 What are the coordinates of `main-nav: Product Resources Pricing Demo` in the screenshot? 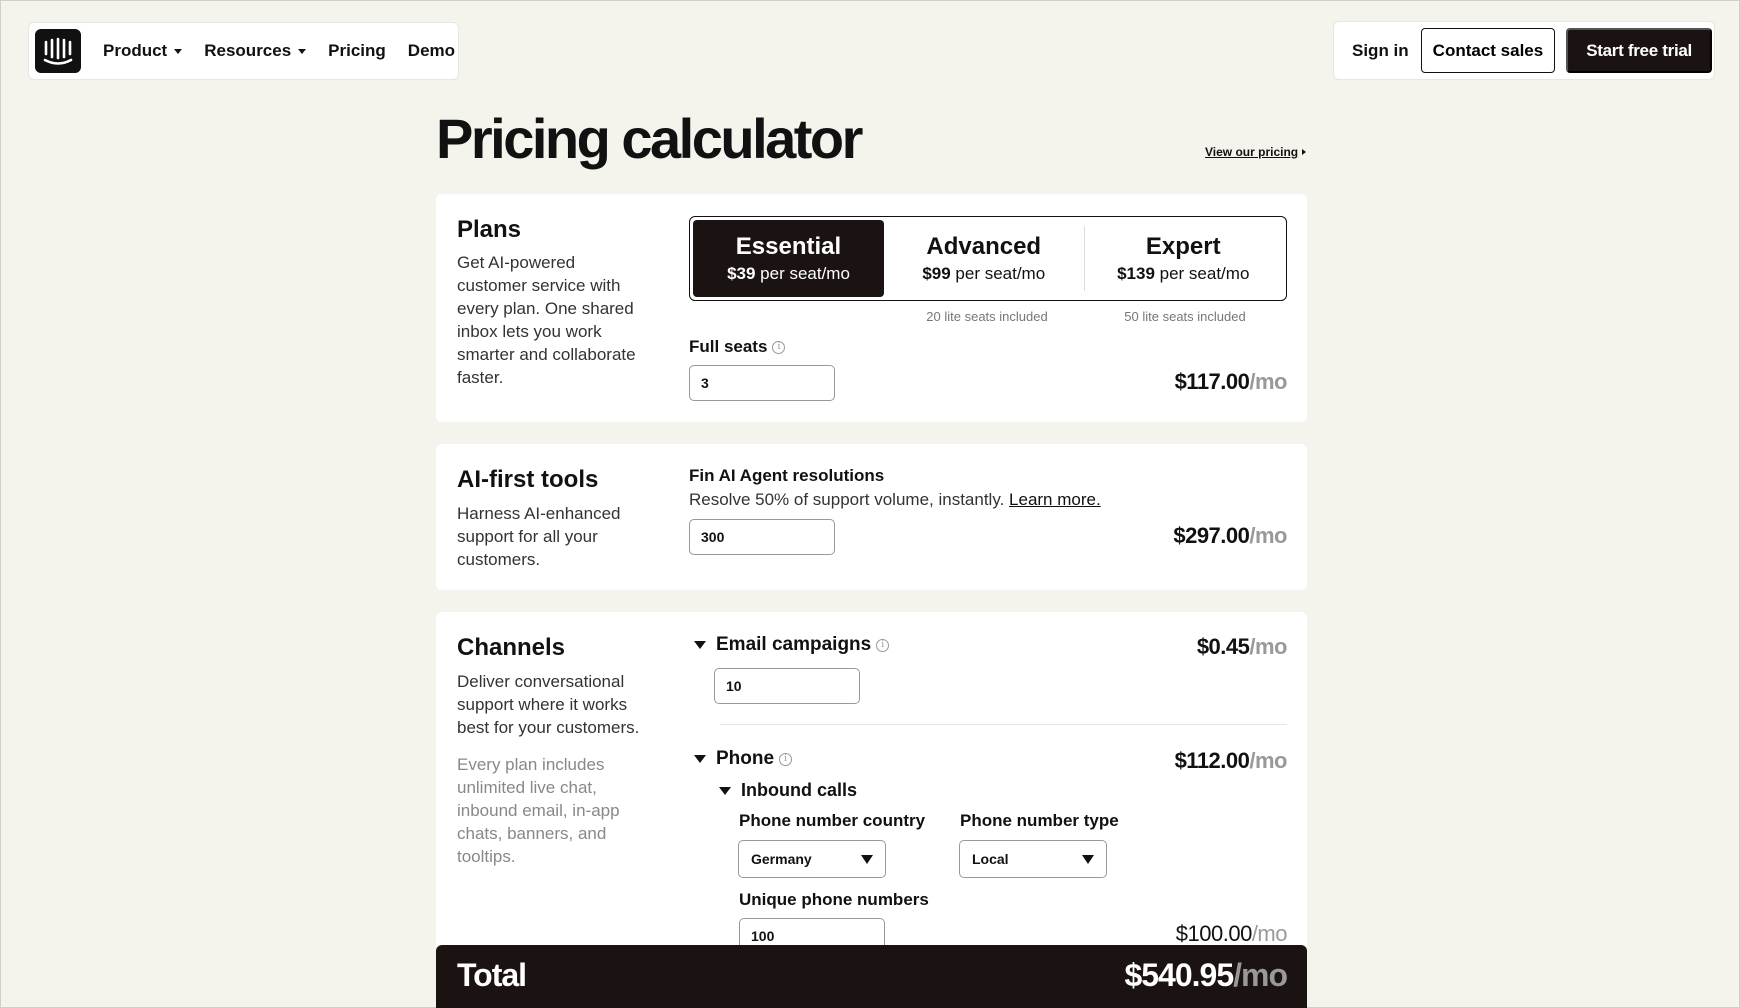 It's located at (243, 51).